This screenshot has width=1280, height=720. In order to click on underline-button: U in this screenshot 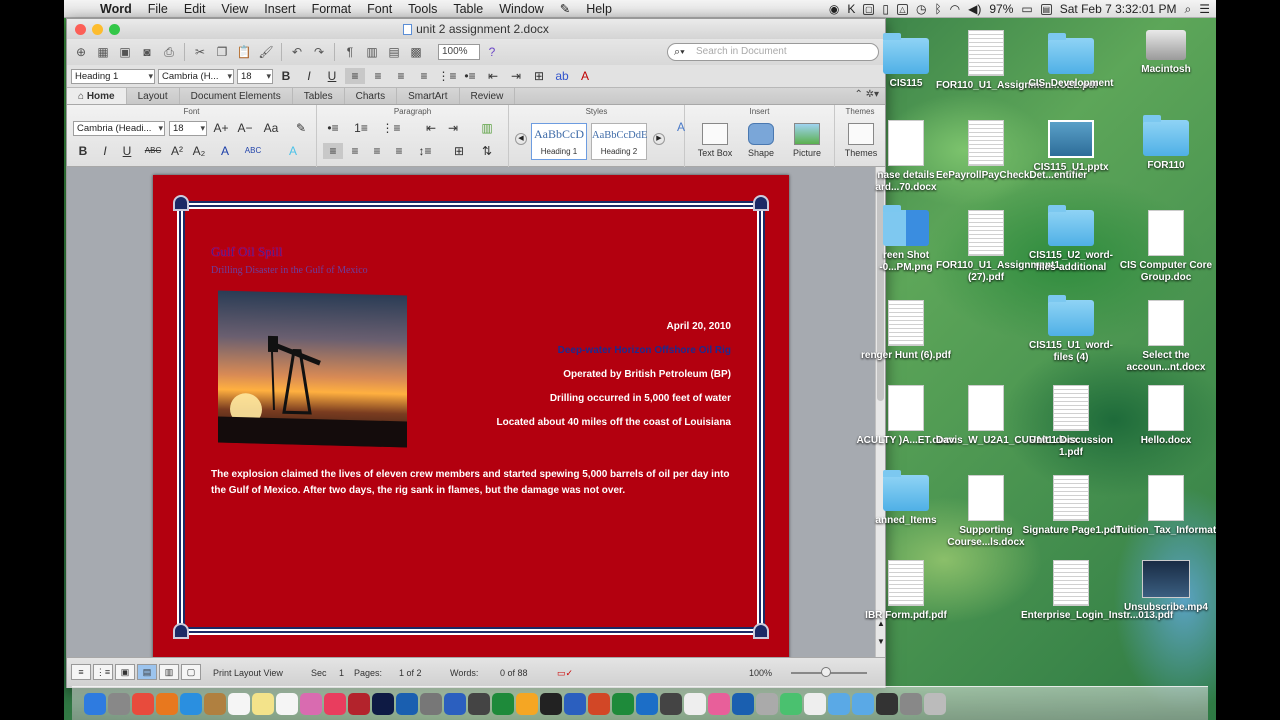, I will do `click(332, 76)`.